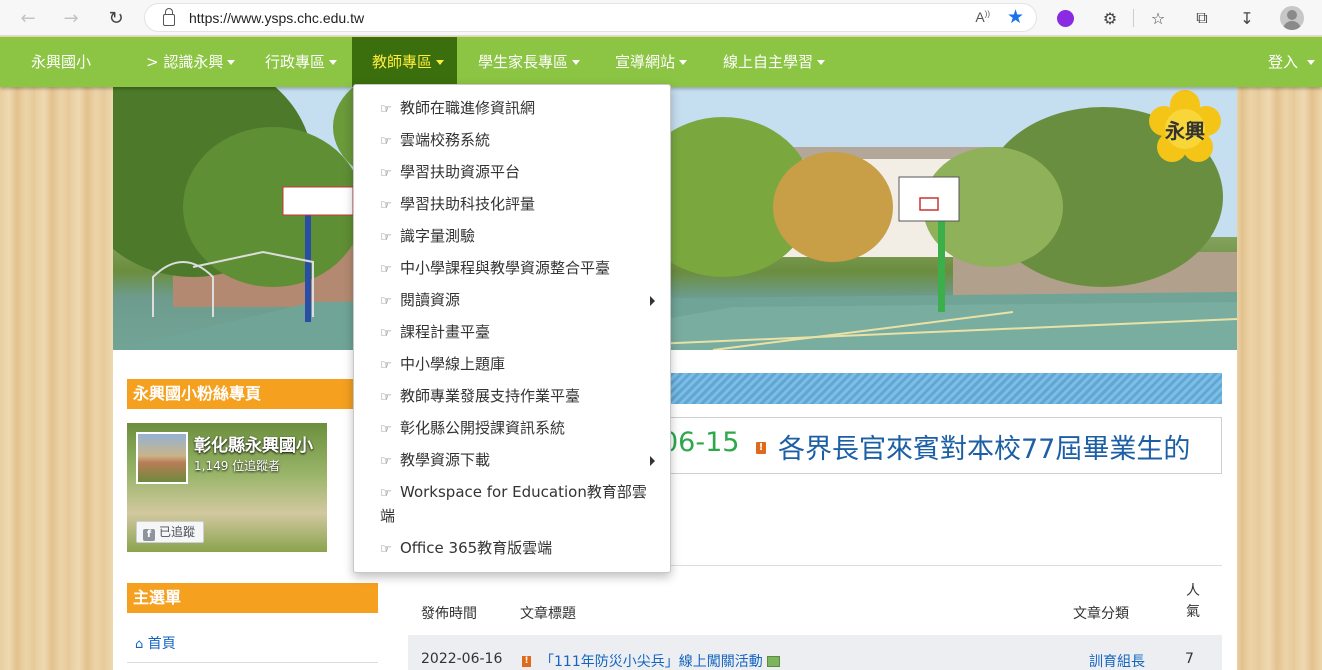 The height and width of the screenshot is (670, 1322). What do you see at coordinates (515, 333) in the screenshot?
I see `dropdown-item: ☞ 課程計畫平臺` at bounding box center [515, 333].